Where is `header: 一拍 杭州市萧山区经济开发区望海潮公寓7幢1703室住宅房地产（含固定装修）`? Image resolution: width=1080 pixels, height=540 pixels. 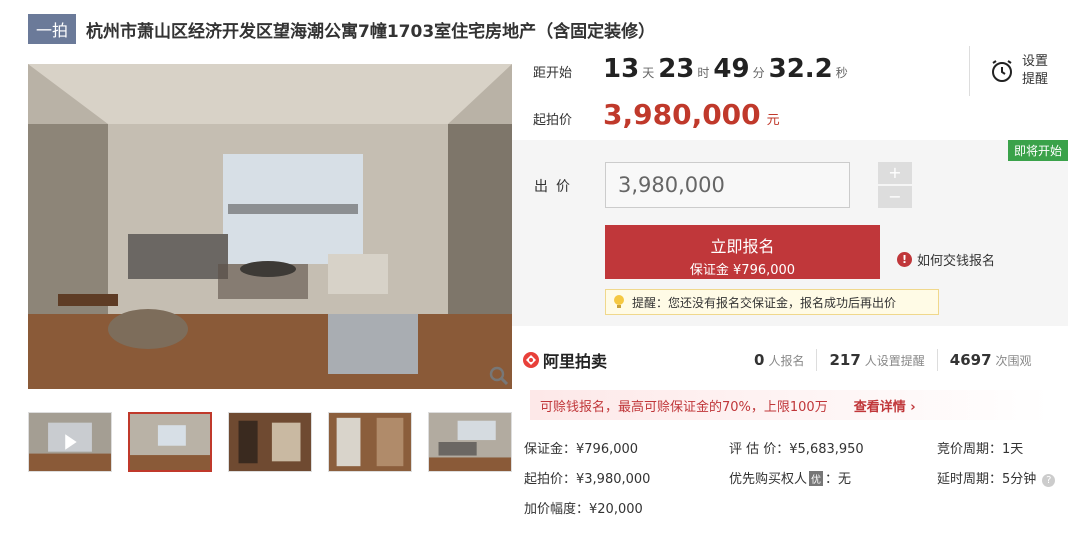 header: 一拍 杭州市萧山区经济开发区望海潮公寓7幢1703室住宅房地产（含固定装修） is located at coordinates (341, 29).